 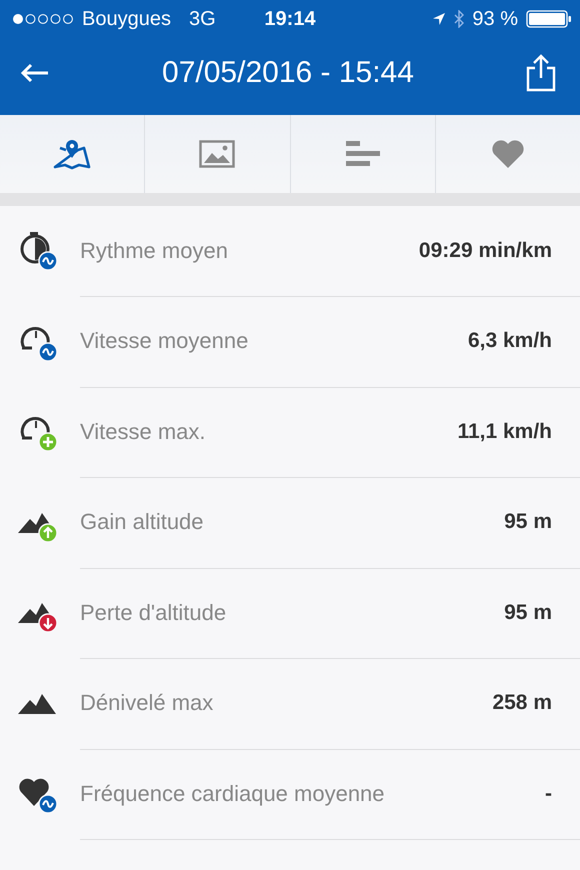 What do you see at coordinates (548, 794) in the screenshot?
I see `stat-value: -` at bounding box center [548, 794].